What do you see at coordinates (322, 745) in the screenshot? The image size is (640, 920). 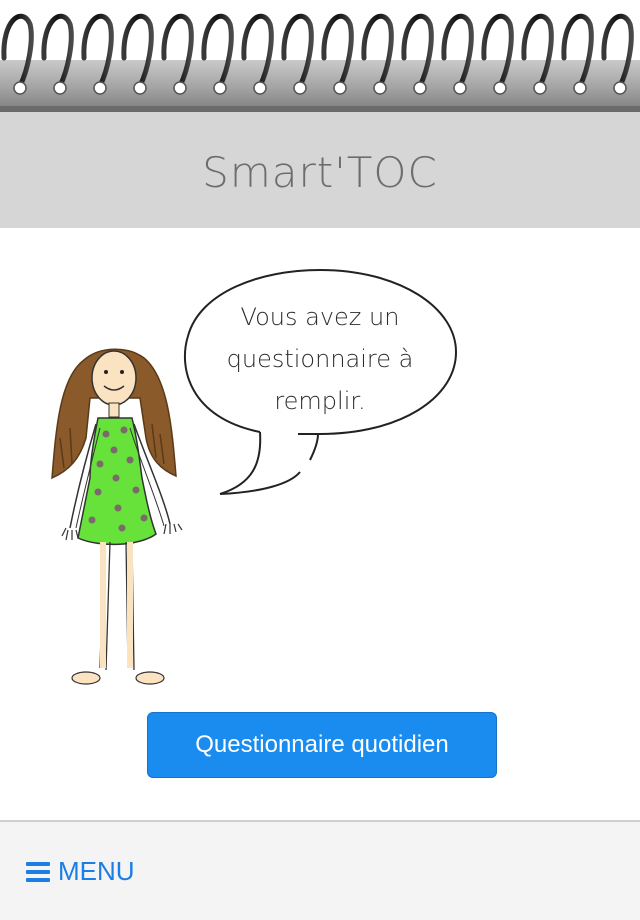 I see `daily-questionnaire-button: Questionnaire quotidien` at bounding box center [322, 745].